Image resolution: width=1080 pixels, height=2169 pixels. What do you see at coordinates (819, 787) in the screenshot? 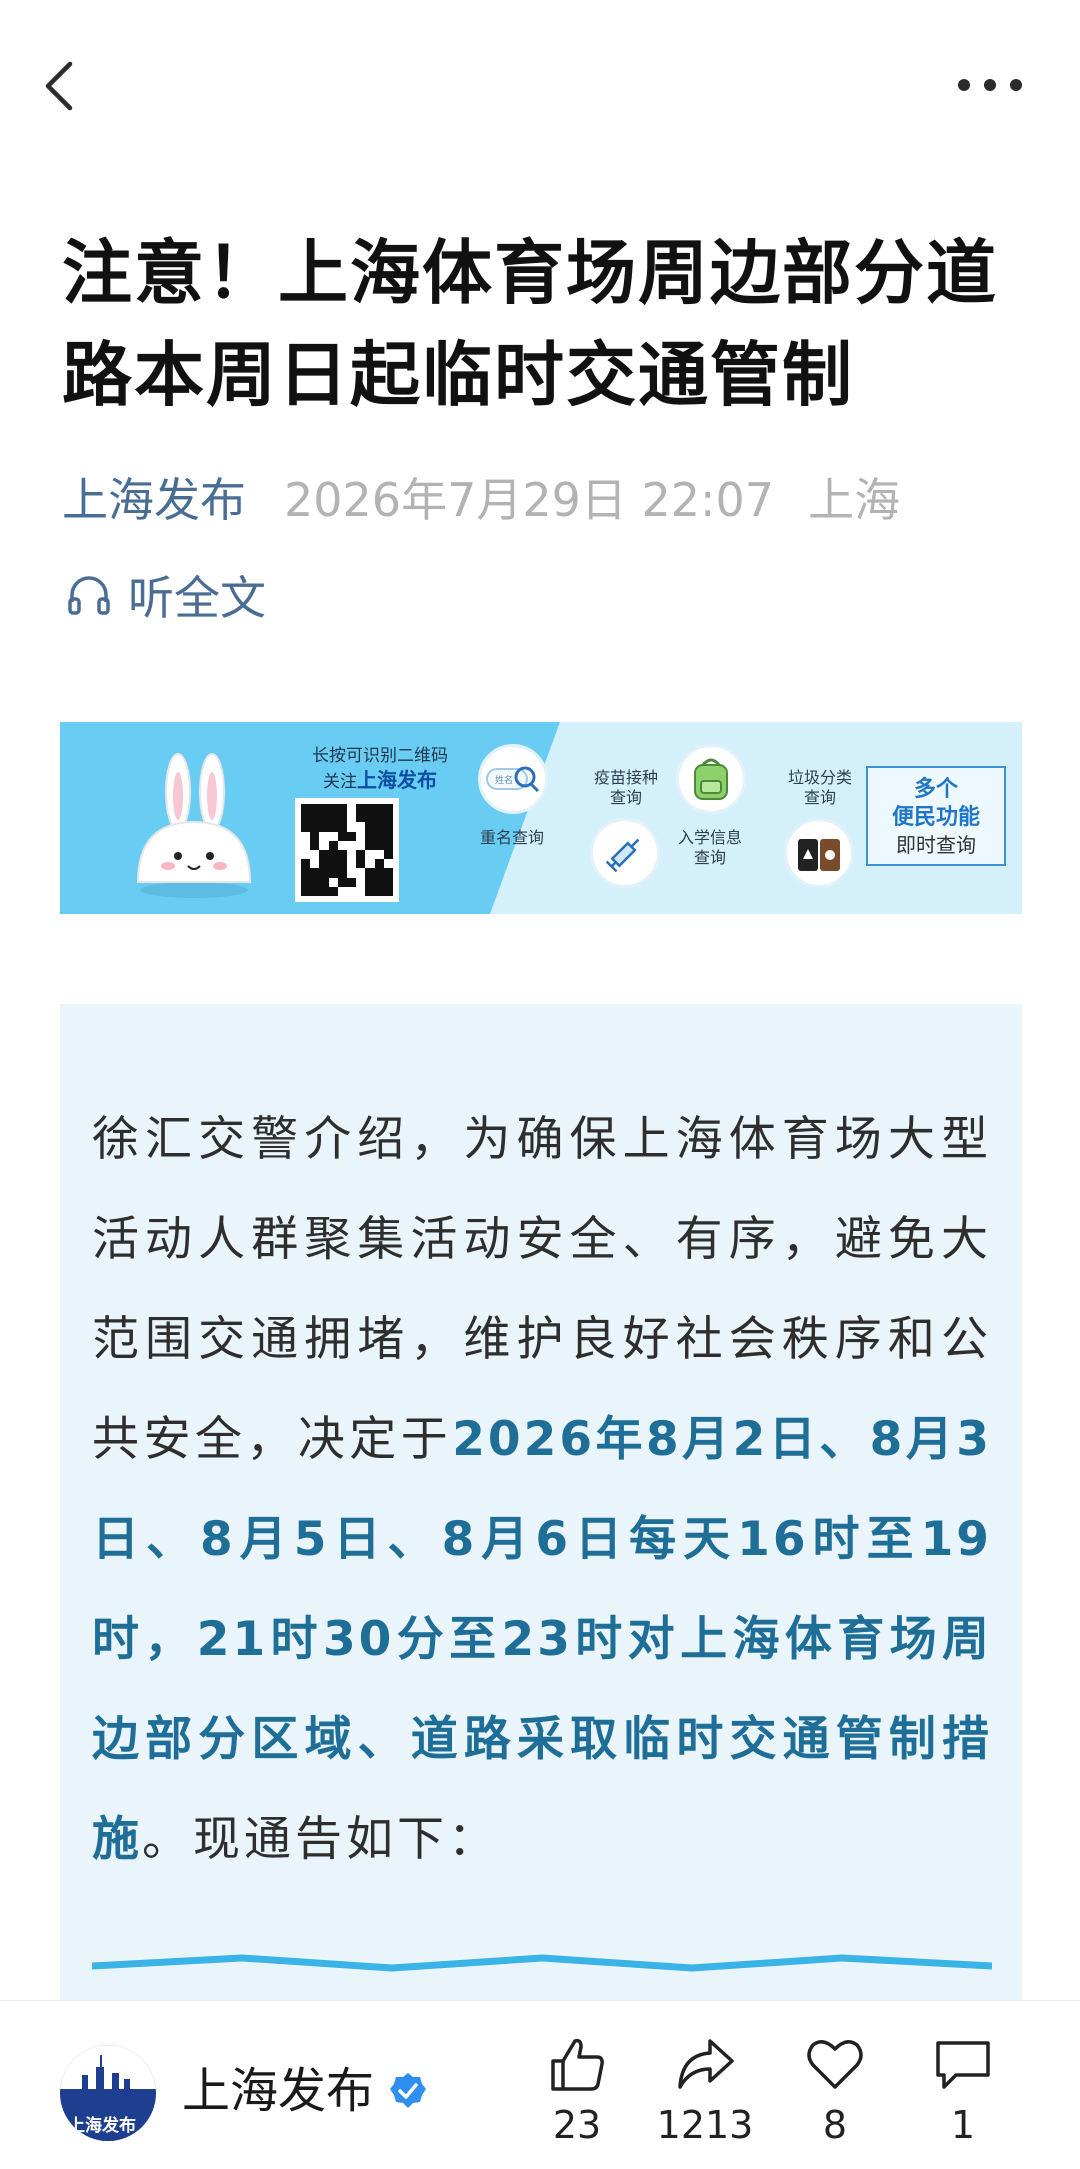
I see `garbage-sort-label: 垃圾分类 查询` at bounding box center [819, 787].